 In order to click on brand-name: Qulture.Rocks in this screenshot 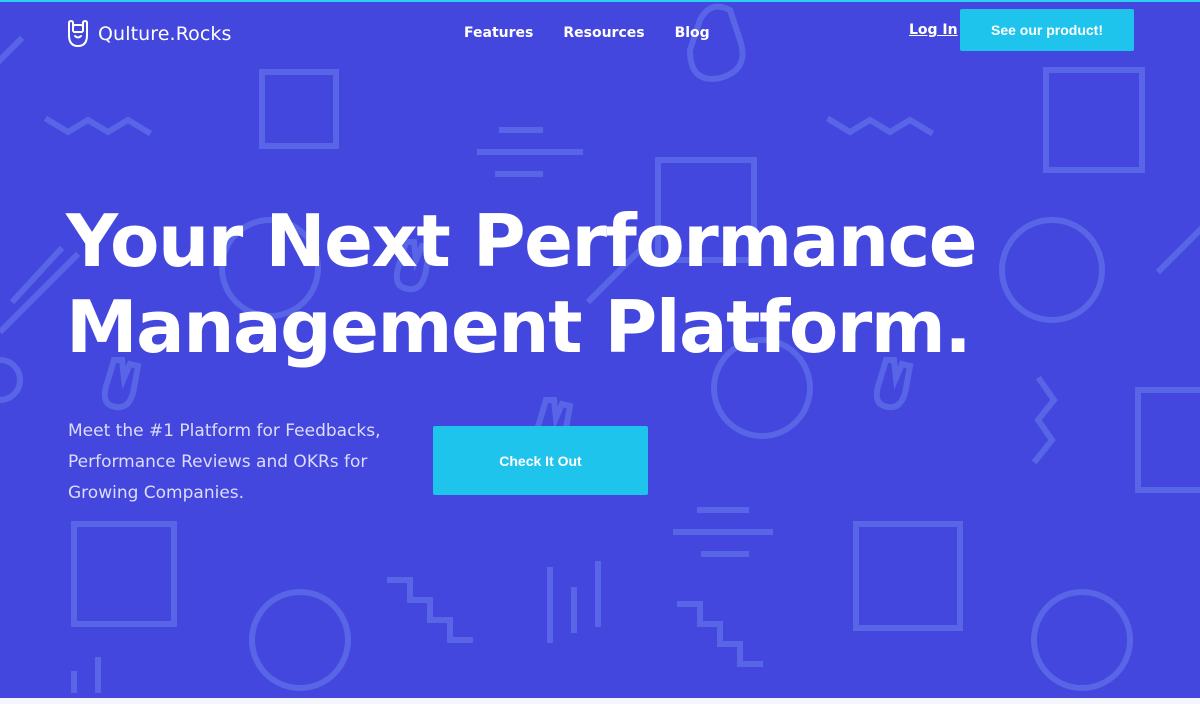, I will do `click(165, 34)`.